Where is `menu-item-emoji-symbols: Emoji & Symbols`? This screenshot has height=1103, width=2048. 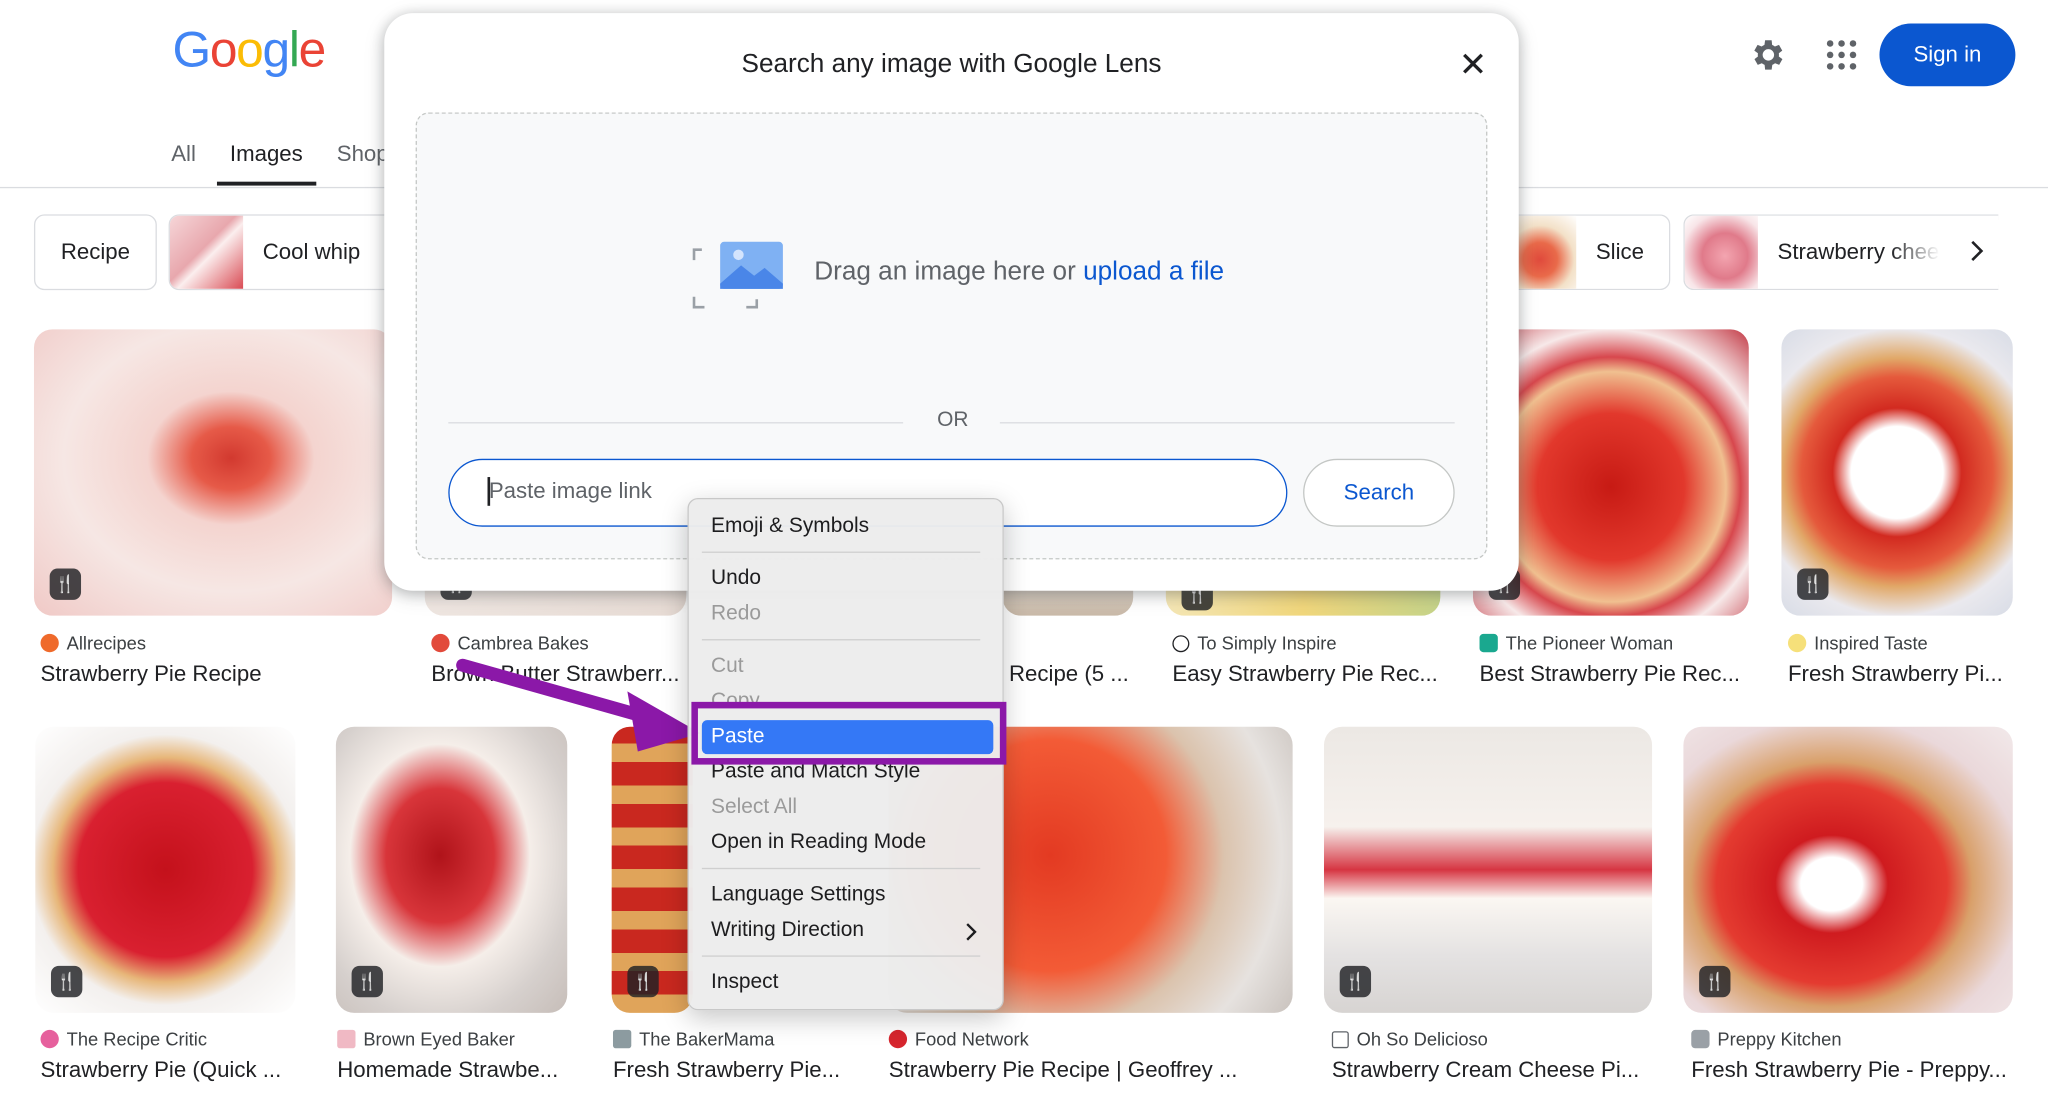
menu-item-emoji-symbols: Emoji & Symbols is located at coordinates (790, 527).